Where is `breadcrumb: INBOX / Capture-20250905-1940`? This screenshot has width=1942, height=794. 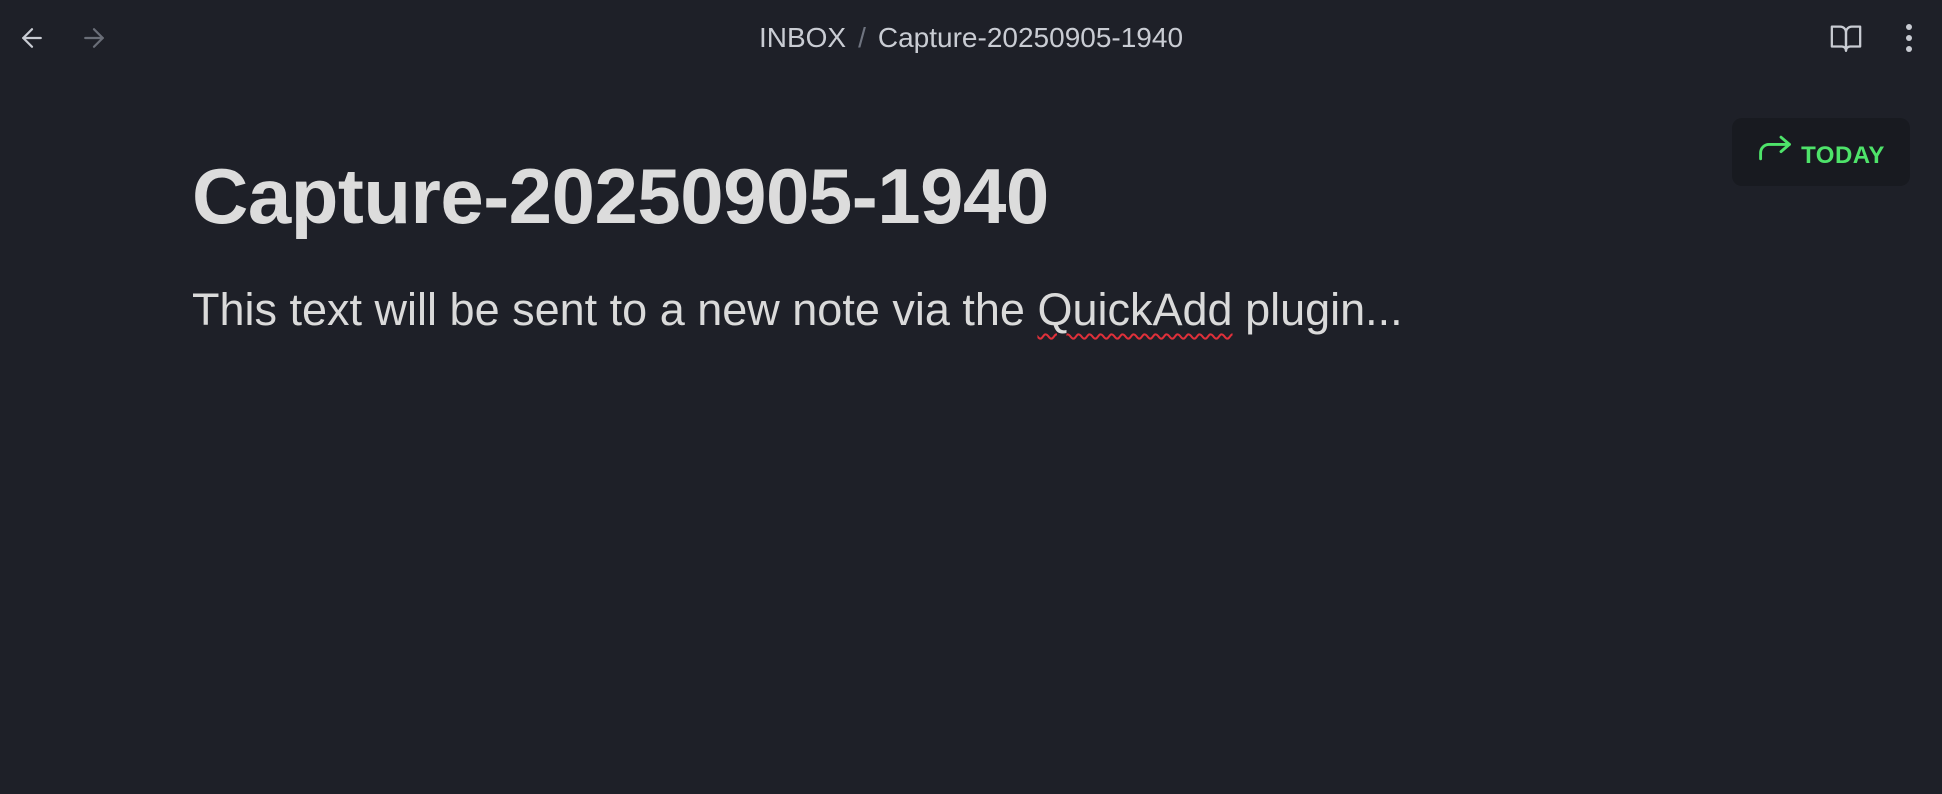 breadcrumb: INBOX / Capture-20250905-1940 is located at coordinates (971, 38).